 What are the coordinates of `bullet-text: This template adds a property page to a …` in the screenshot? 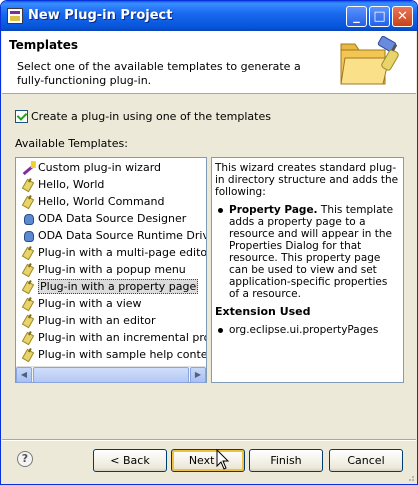 It's located at (311, 252).